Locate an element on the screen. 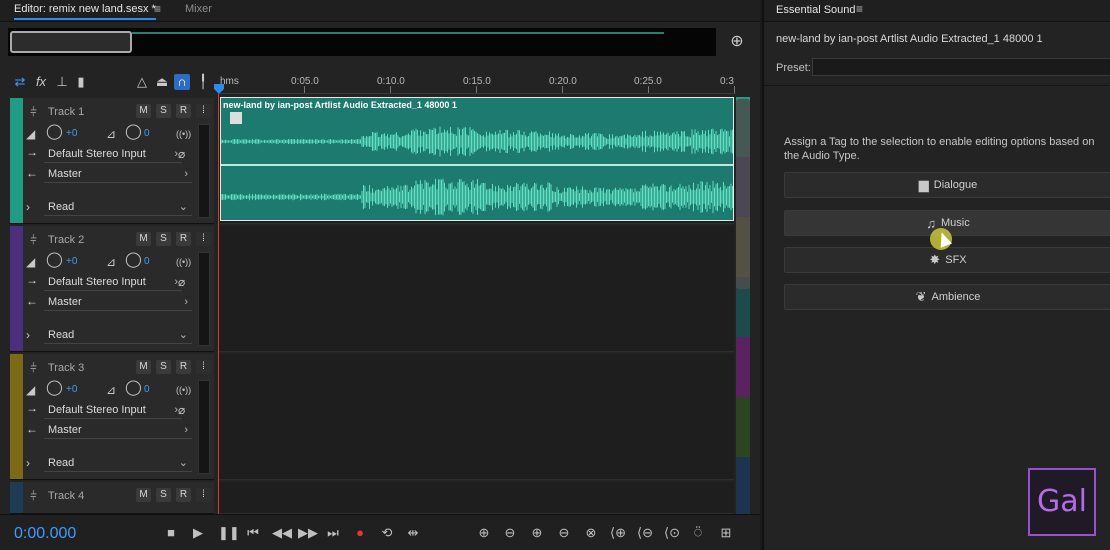 This screenshot has width=1110, height=550. skip-to-start-icon: ⏮ is located at coordinates (253, 533).